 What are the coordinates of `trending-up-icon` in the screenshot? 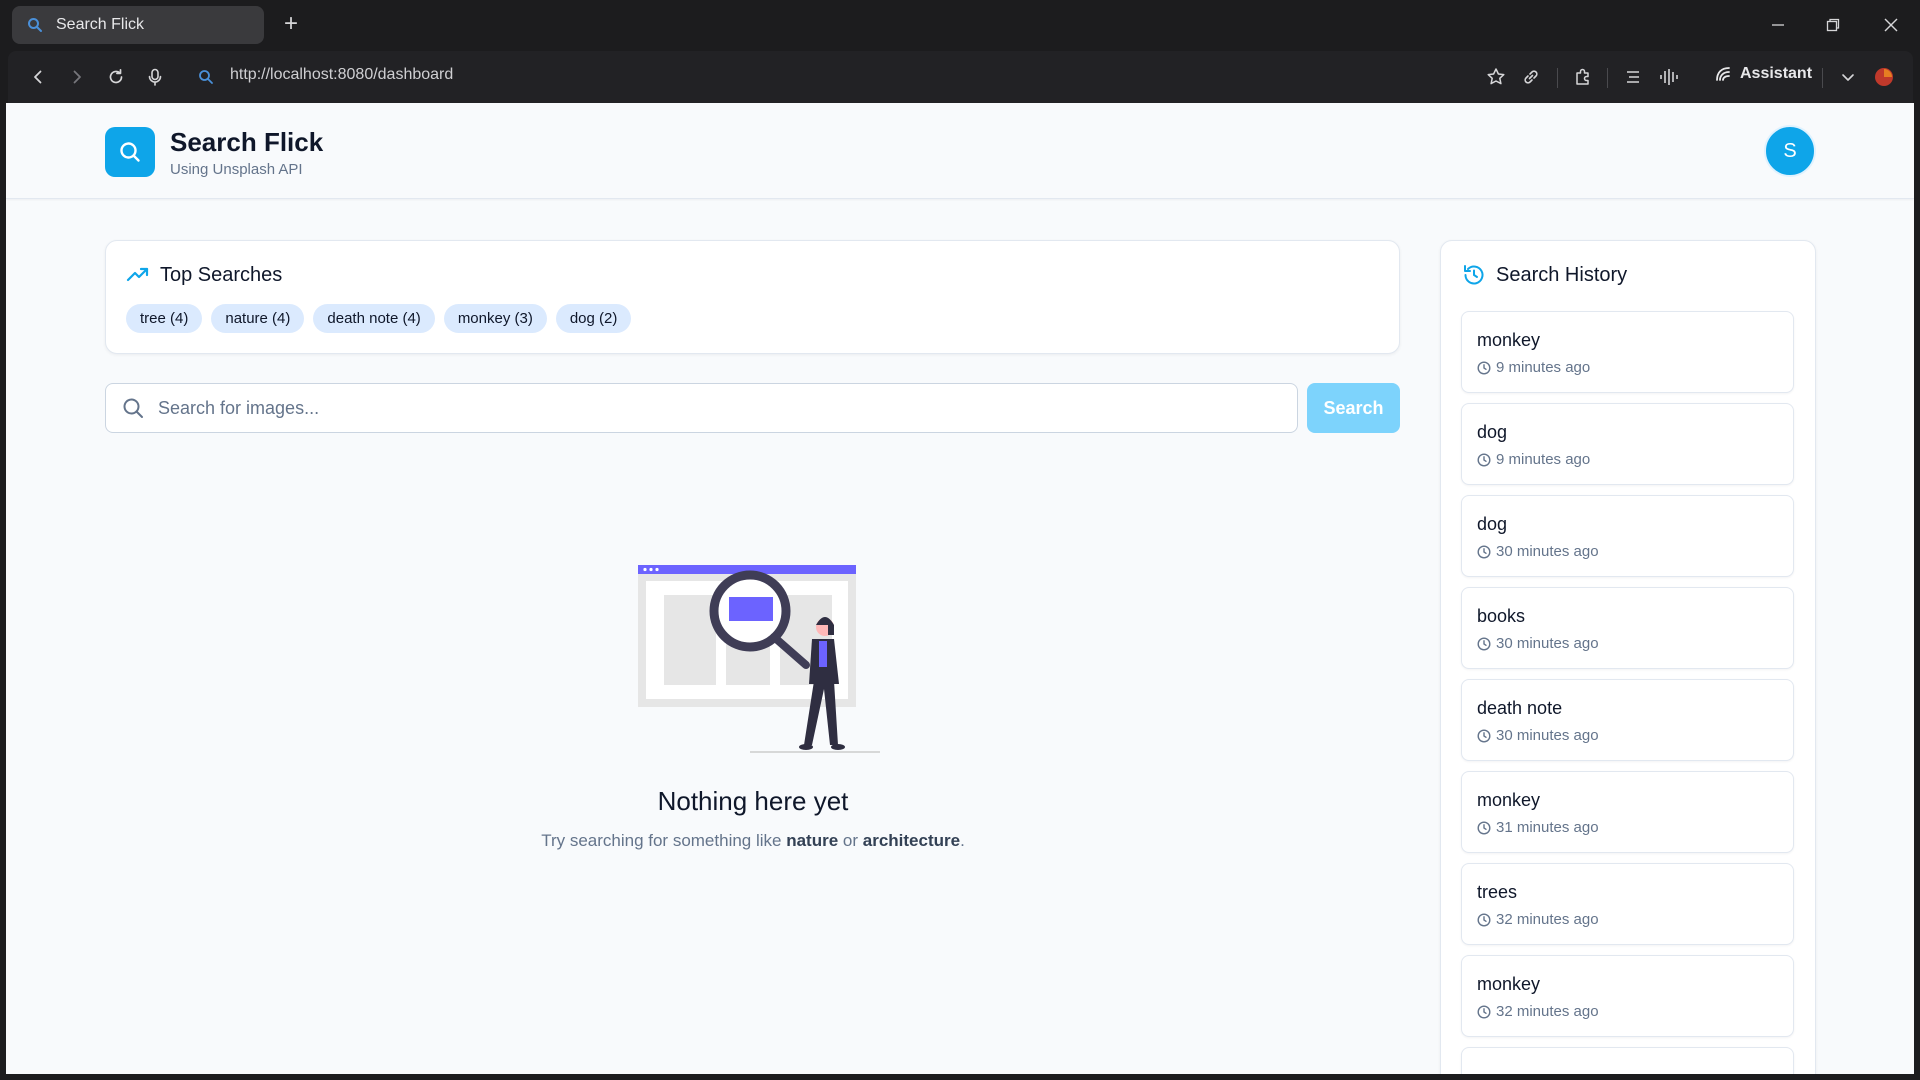 It's located at (137, 274).